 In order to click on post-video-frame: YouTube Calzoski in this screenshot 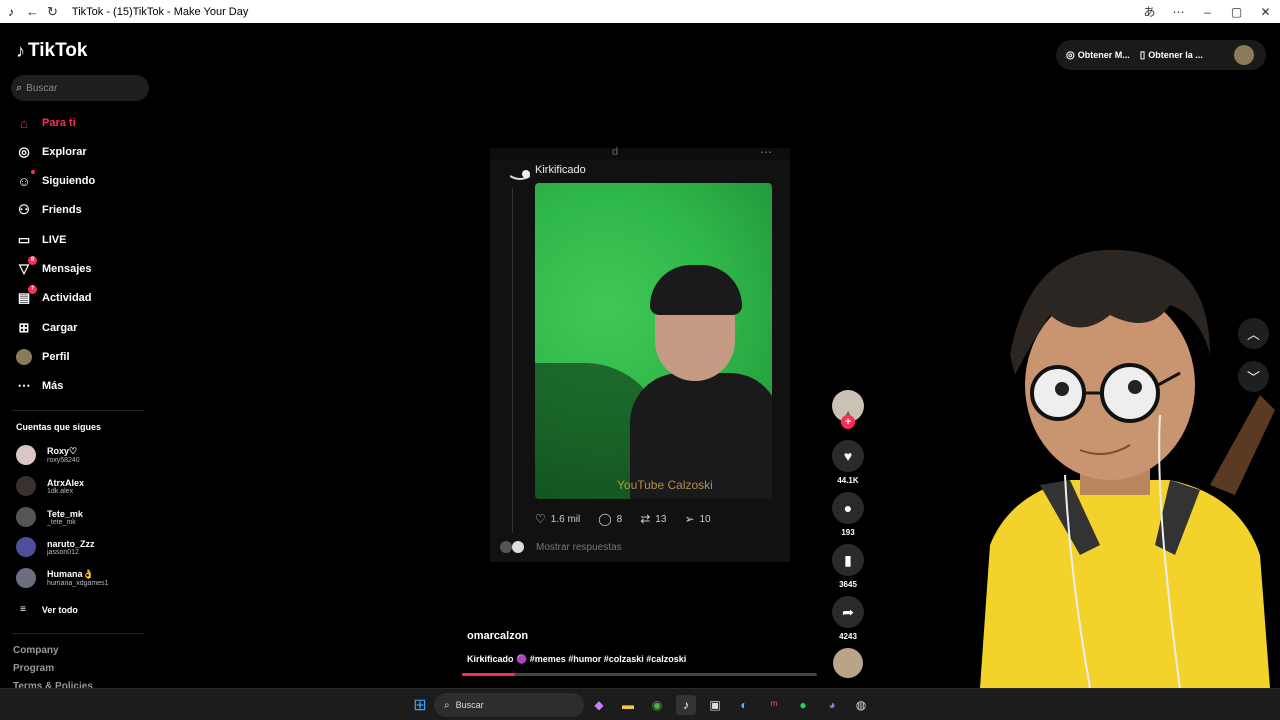, I will do `click(653, 341)`.